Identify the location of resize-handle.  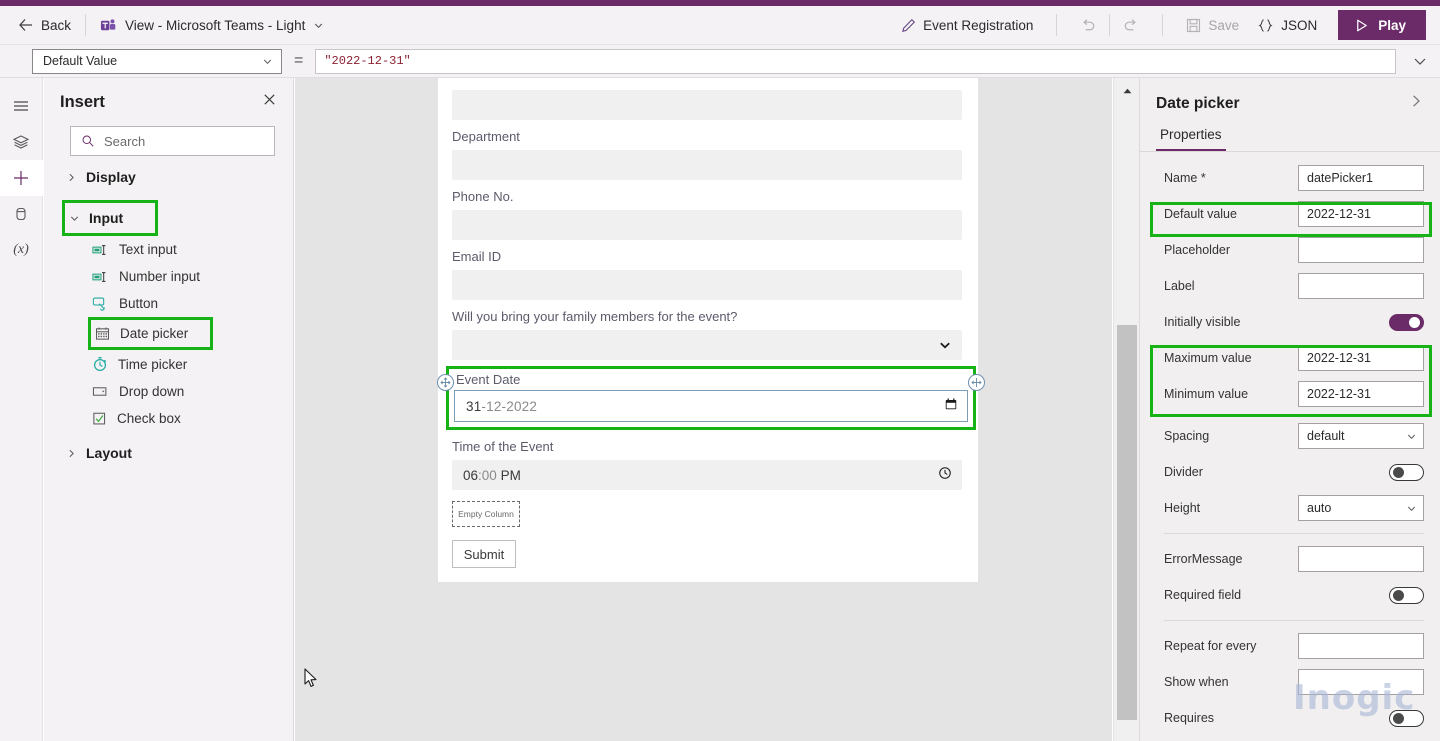
(976, 382).